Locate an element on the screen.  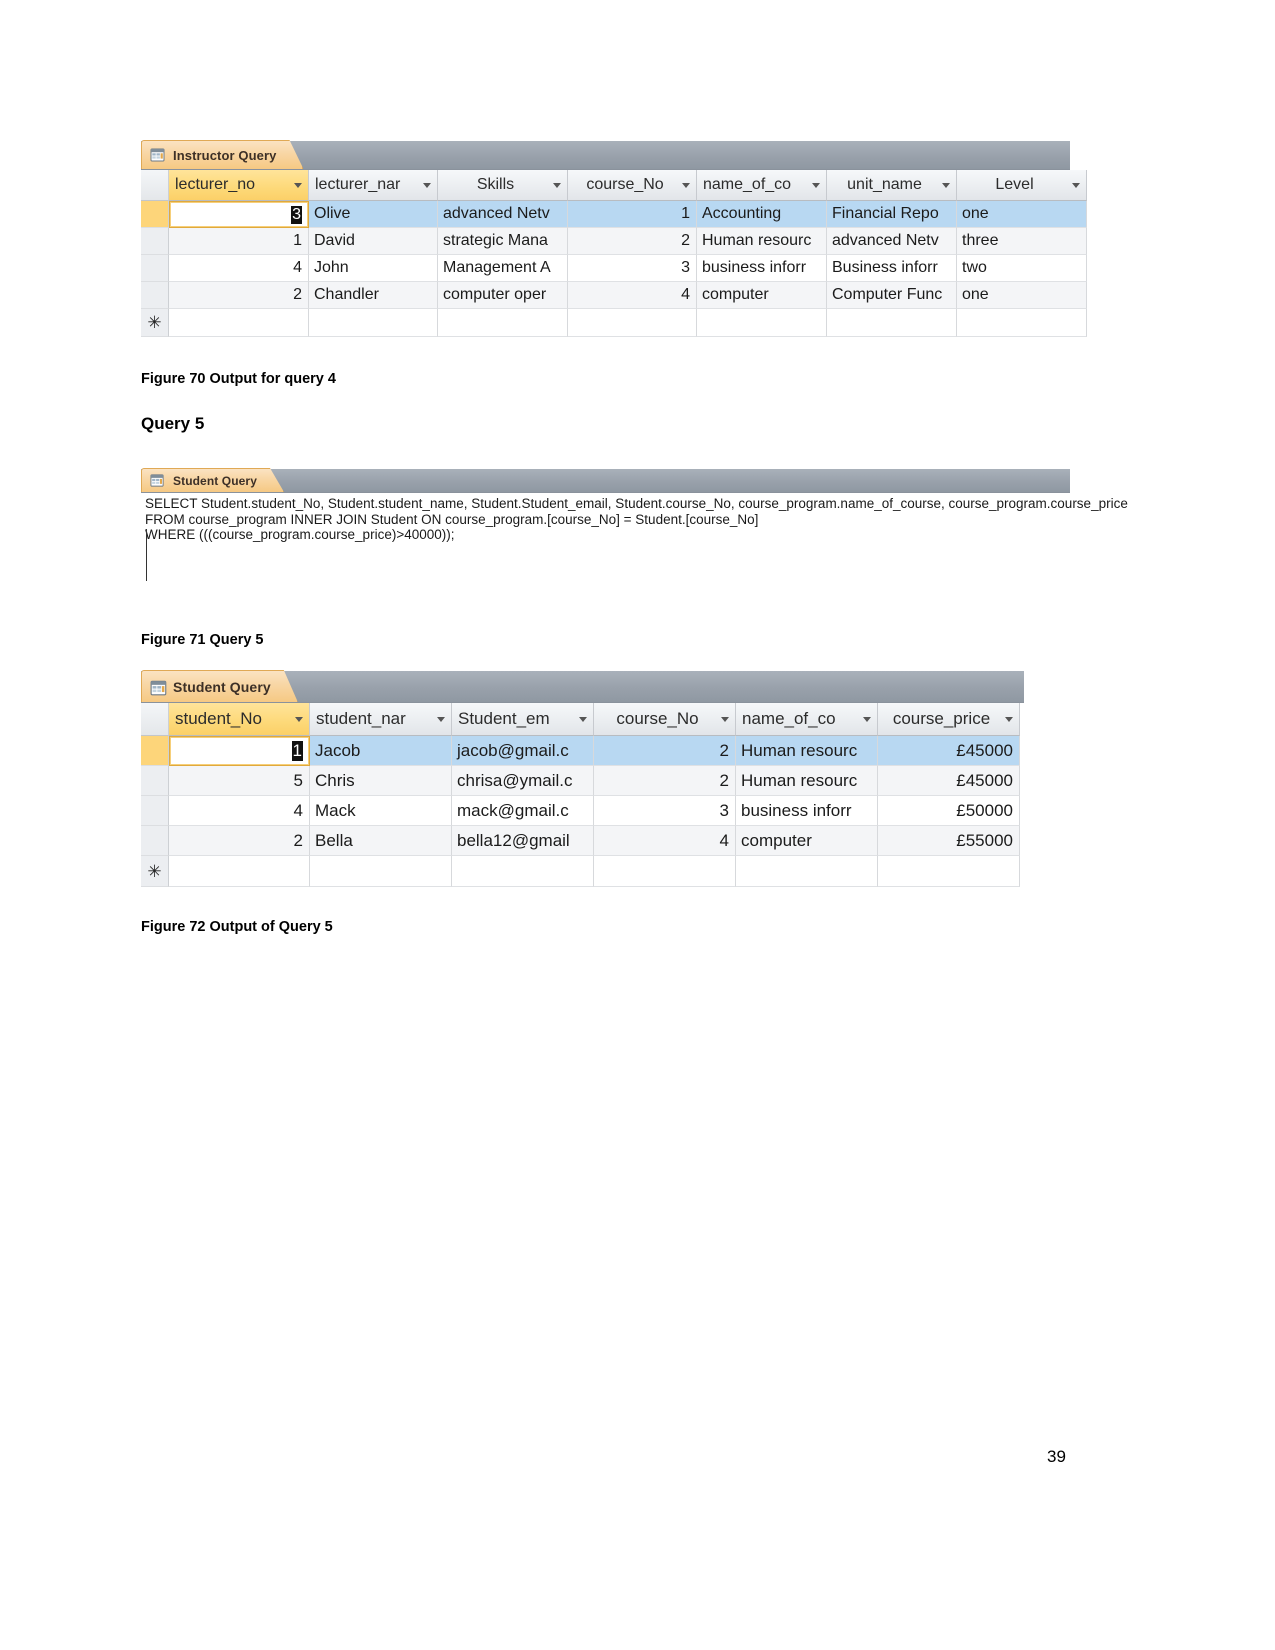
cell-skills: computer oper is located at coordinates (503, 295).